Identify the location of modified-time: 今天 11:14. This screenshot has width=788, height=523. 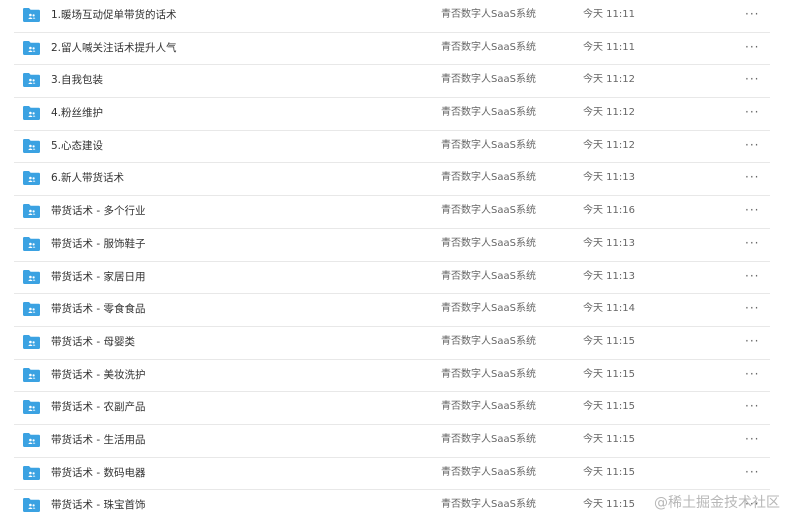
(609, 309).